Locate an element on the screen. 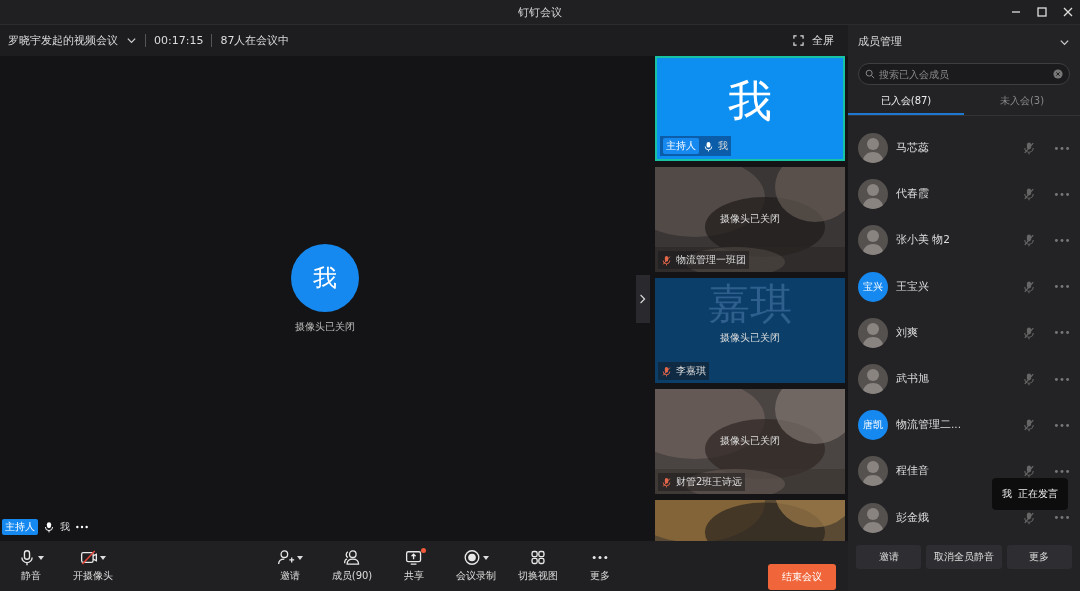 Image resolution: width=1080 pixels, height=591 pixels. panel-title: 成员管理 is located at coordinates (880, 42).